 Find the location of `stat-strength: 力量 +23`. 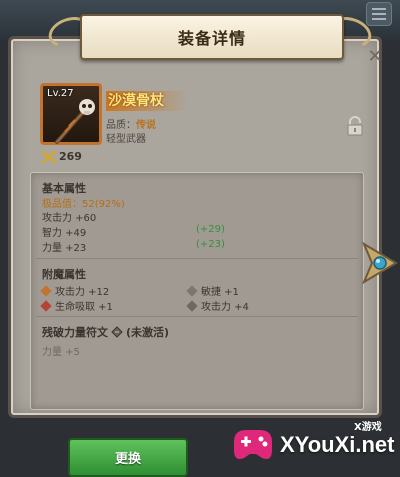

stat-strength: 力量 +23 is located at coordinates (64, 248).